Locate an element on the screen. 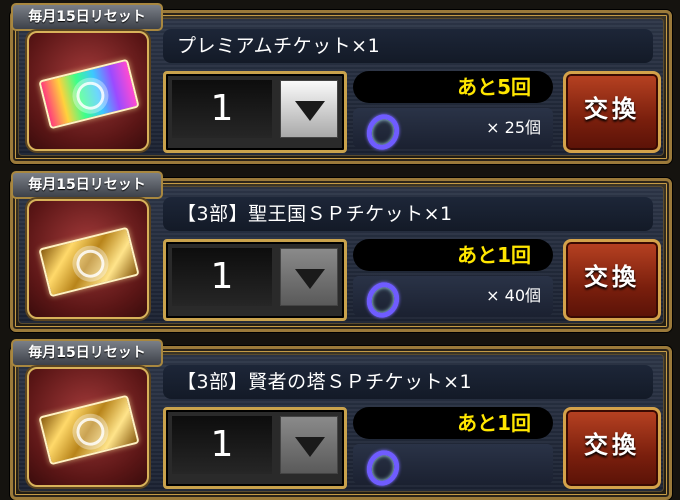  item-title: 【3部】聖王国ＳＰチケット×1 is located at coordinates (408, 214).